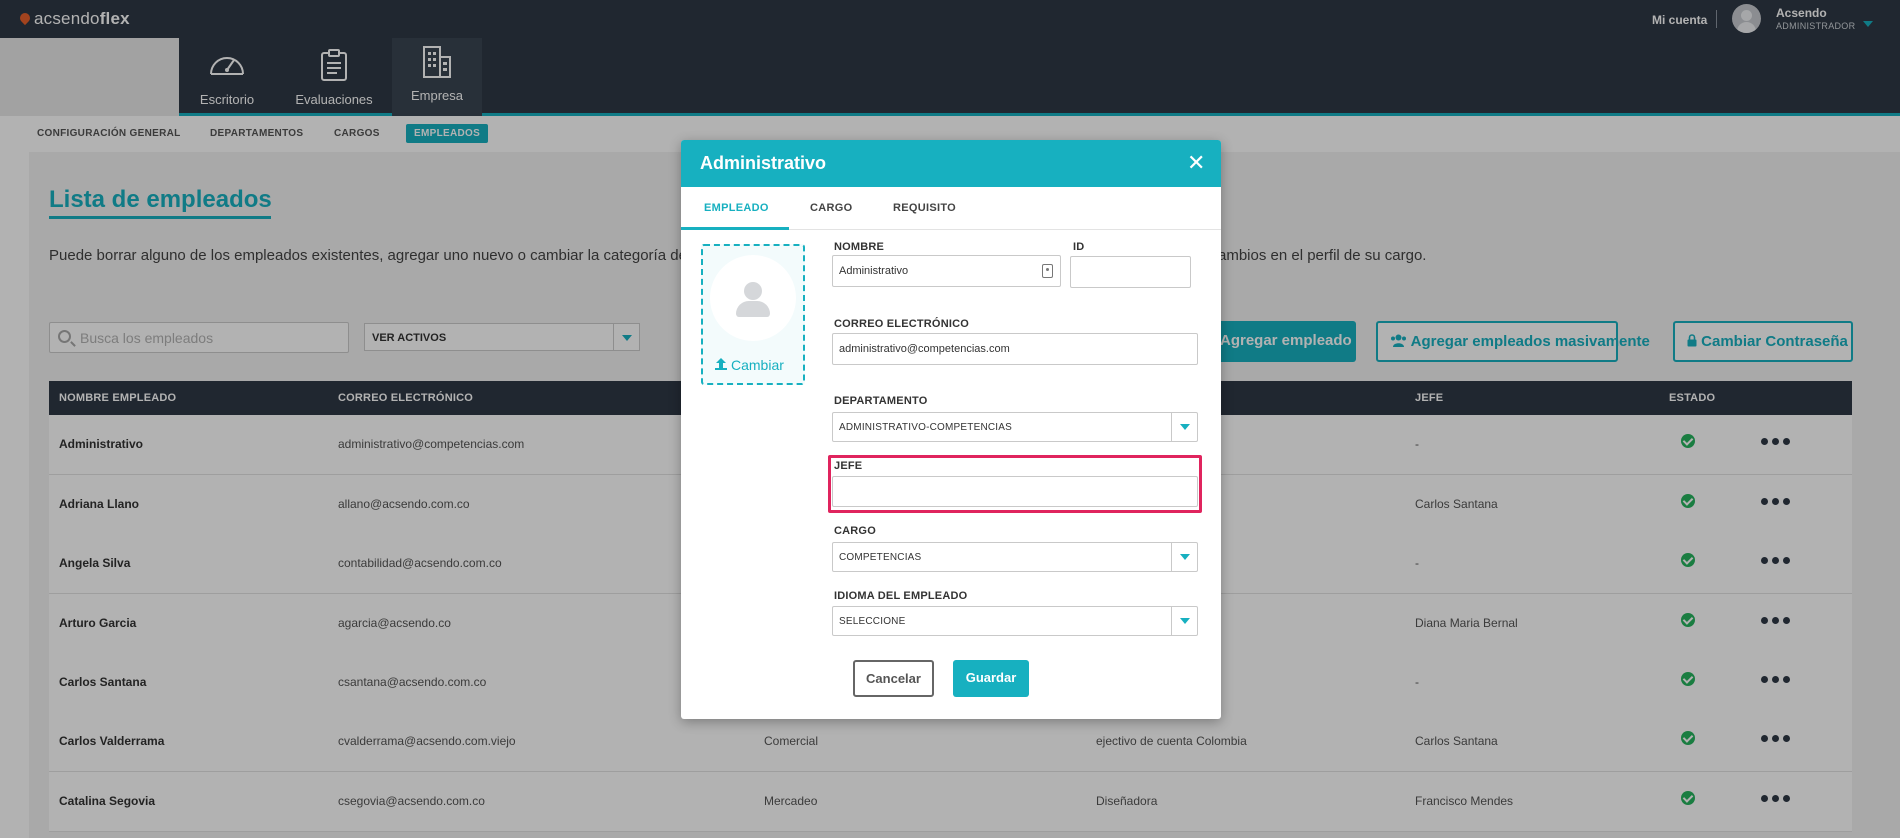 This screenshot has width=1900, height=838. I want to click on id-field, so click(1130, 272).